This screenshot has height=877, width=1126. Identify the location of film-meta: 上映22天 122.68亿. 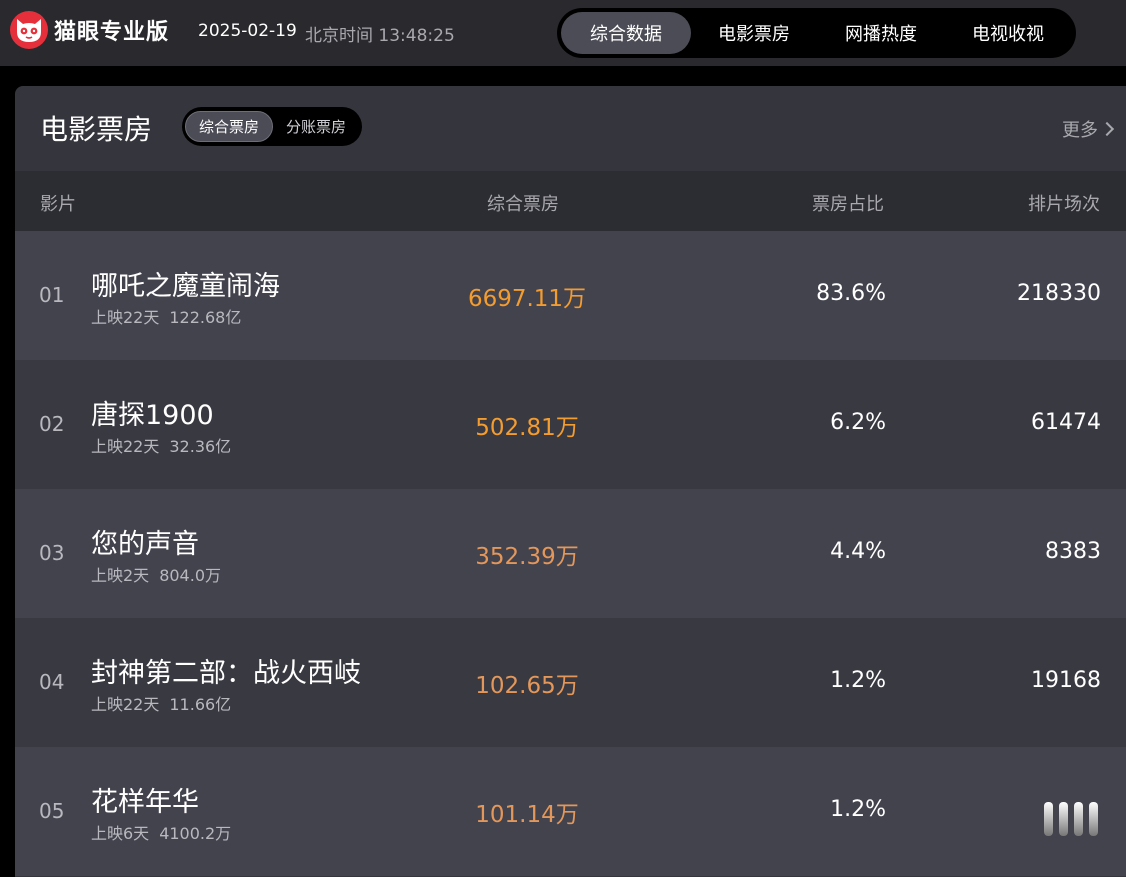
(166, 316).